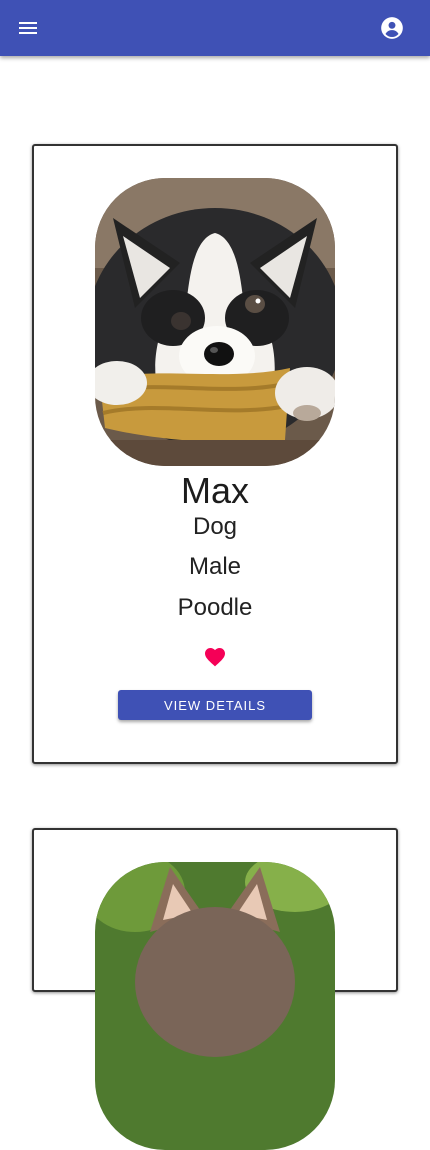 The width and height of the screenshot is (430, 1150). I want to click on menu-icon, so click(28, 28).